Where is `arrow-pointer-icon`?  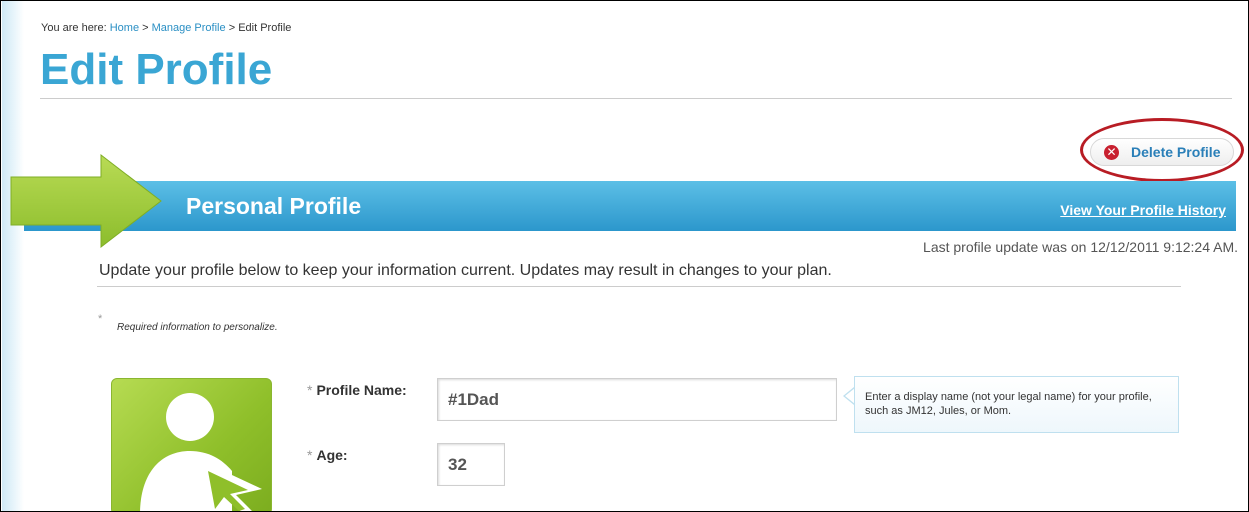
arrow-pointer-icon is located at coordinates (86, 201).